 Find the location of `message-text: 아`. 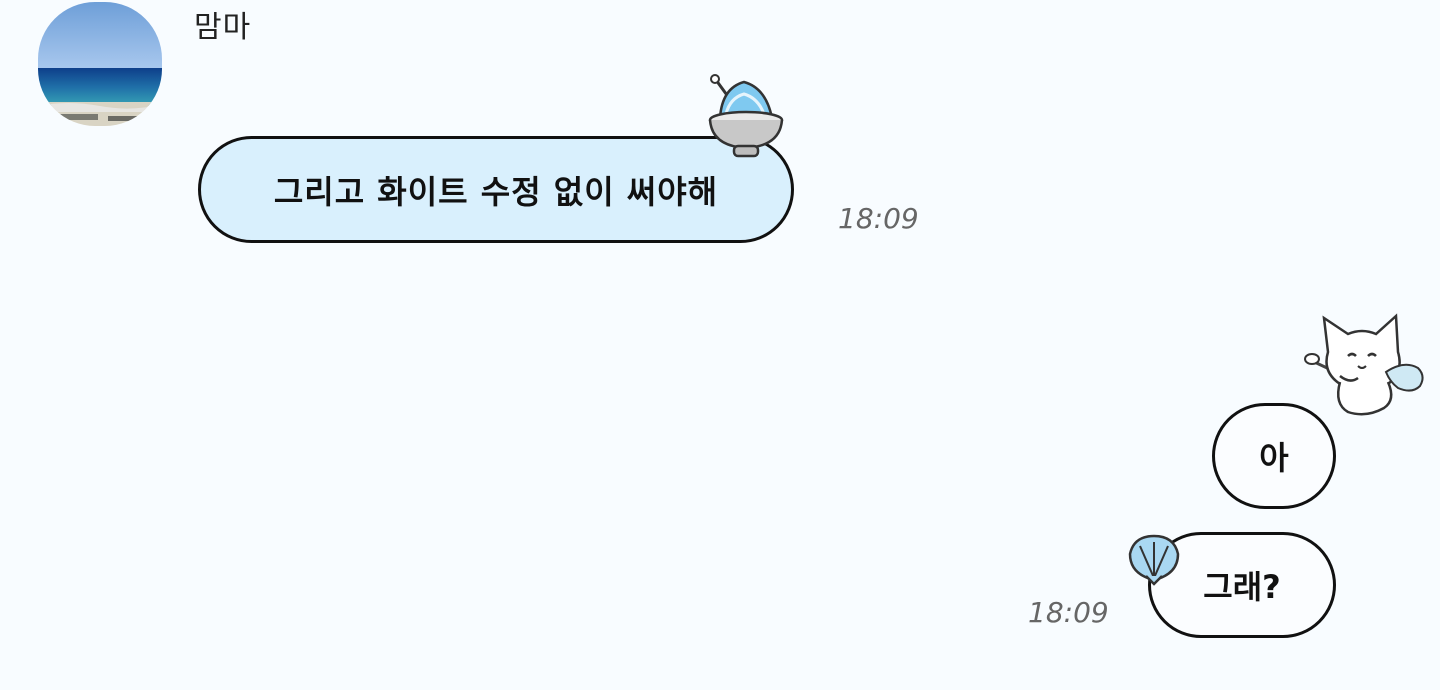

message-text: 아 is located at coordinates (1274, 458).